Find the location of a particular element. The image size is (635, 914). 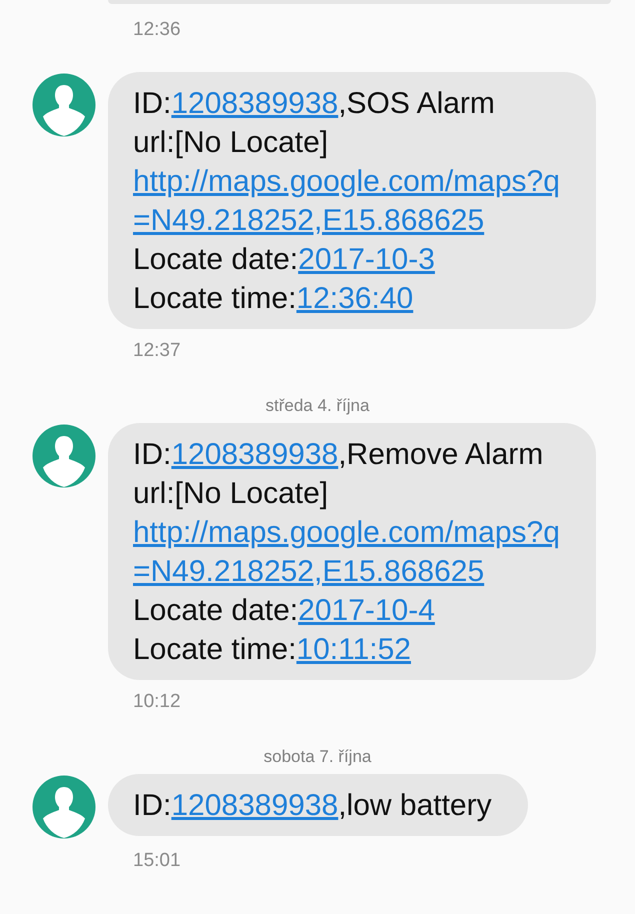

timestamp: 10:12 is located at coordinates (157, 701).